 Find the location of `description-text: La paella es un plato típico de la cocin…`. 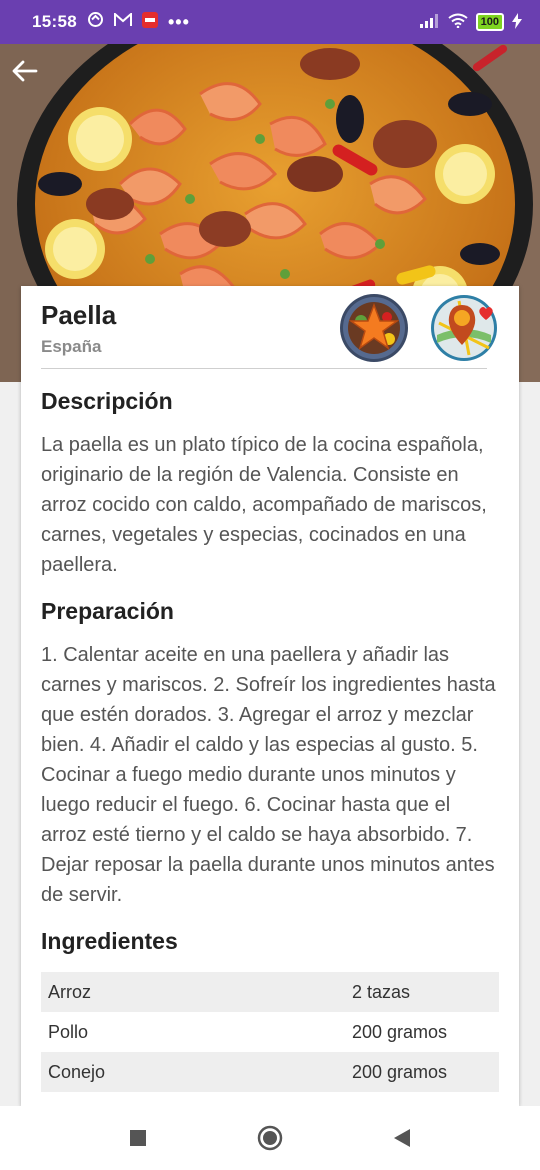

description-text: La paella es un plato típico de la cocin… is located at coordinates (264, 505).